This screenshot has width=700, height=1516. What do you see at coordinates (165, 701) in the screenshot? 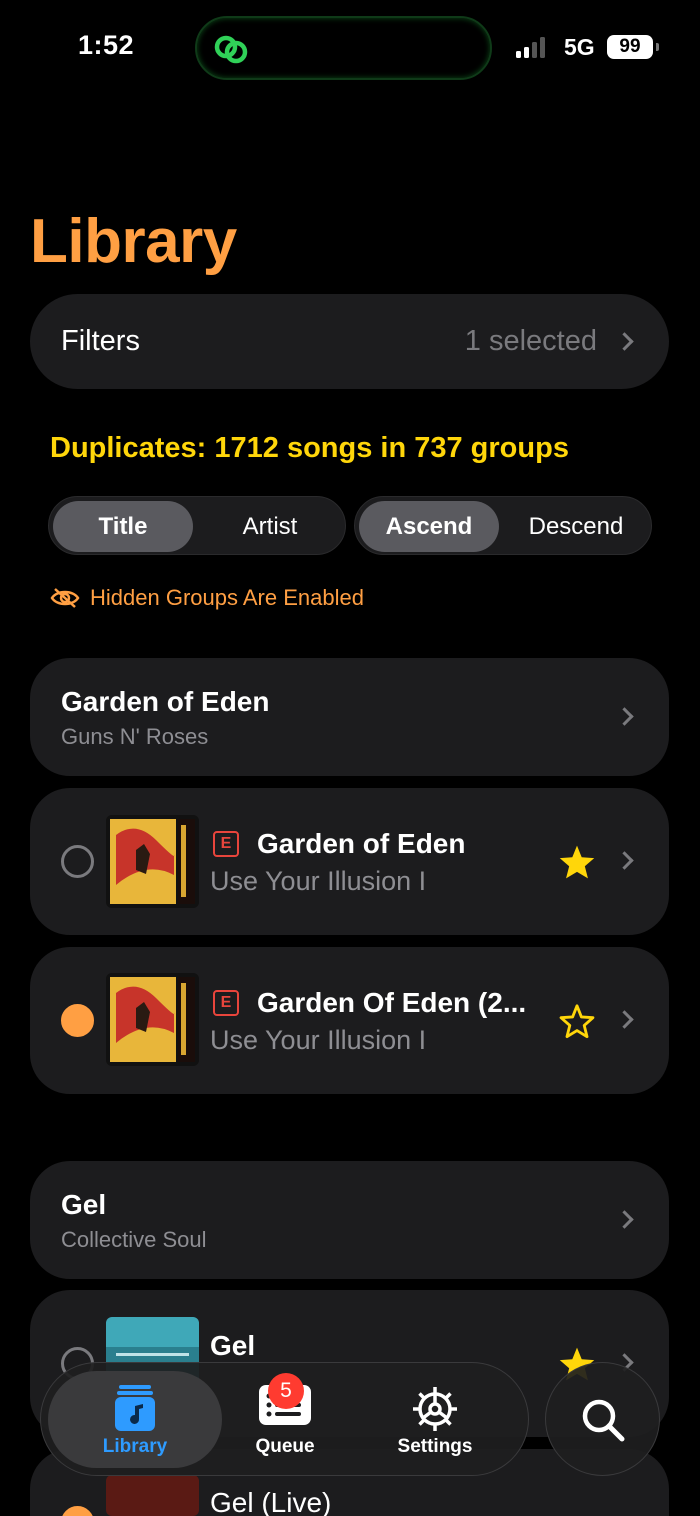
I see `group-title: Garden of Eden` at bounding box center [165, 701].